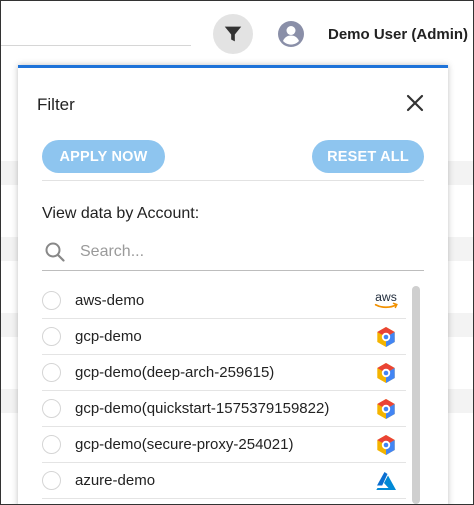 This screenshot has width=474, height=505. Describe the element at coordinates (233, 270) in the screenshot. I see `search-underline` at that location.